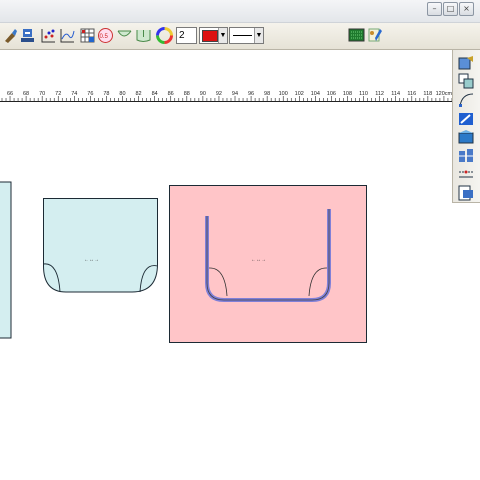 This screenshot has height=480, width=480. Describe the element at coordinates (26, 94) in the screenshot. I see `ruler-label: 68` at that location.